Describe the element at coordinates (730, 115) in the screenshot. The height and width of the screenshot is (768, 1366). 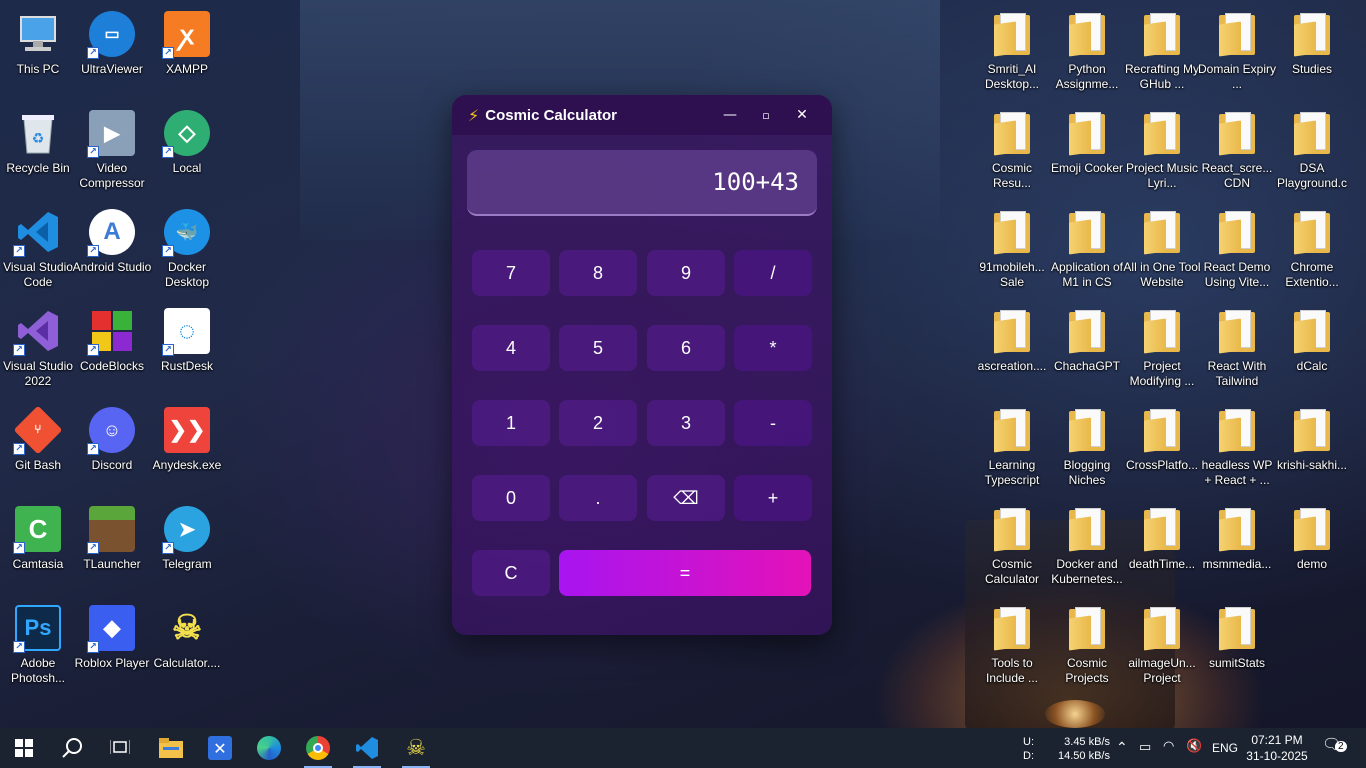
I see `minimize-button: —` at that location.